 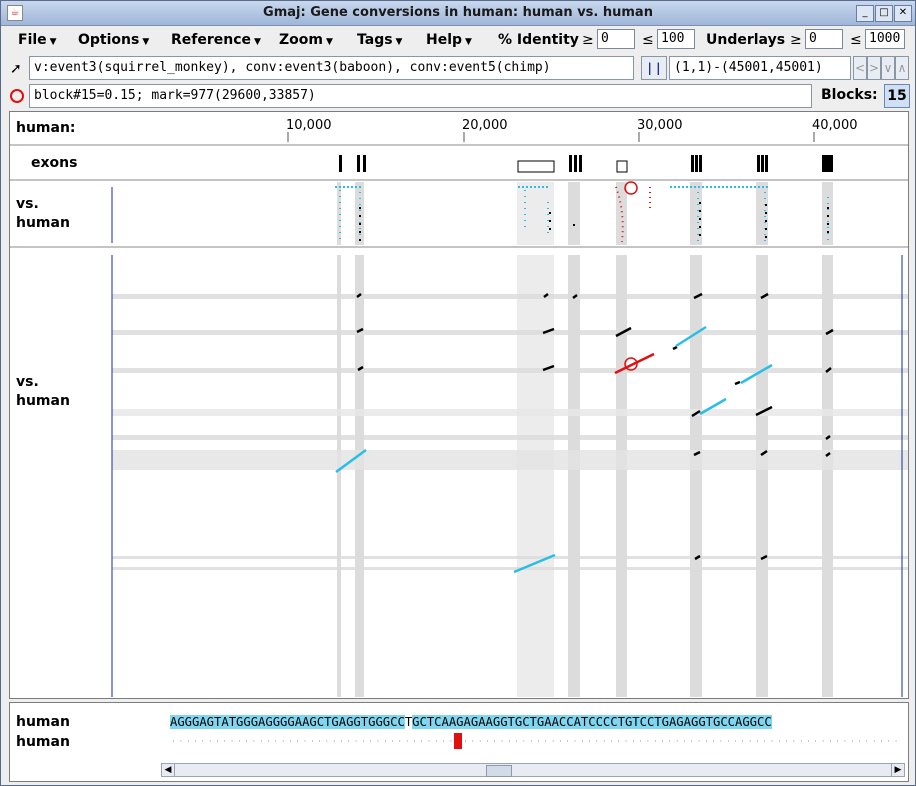 I want to click on menu-zoom: Zoom ▼, so click(x=306, y=40).